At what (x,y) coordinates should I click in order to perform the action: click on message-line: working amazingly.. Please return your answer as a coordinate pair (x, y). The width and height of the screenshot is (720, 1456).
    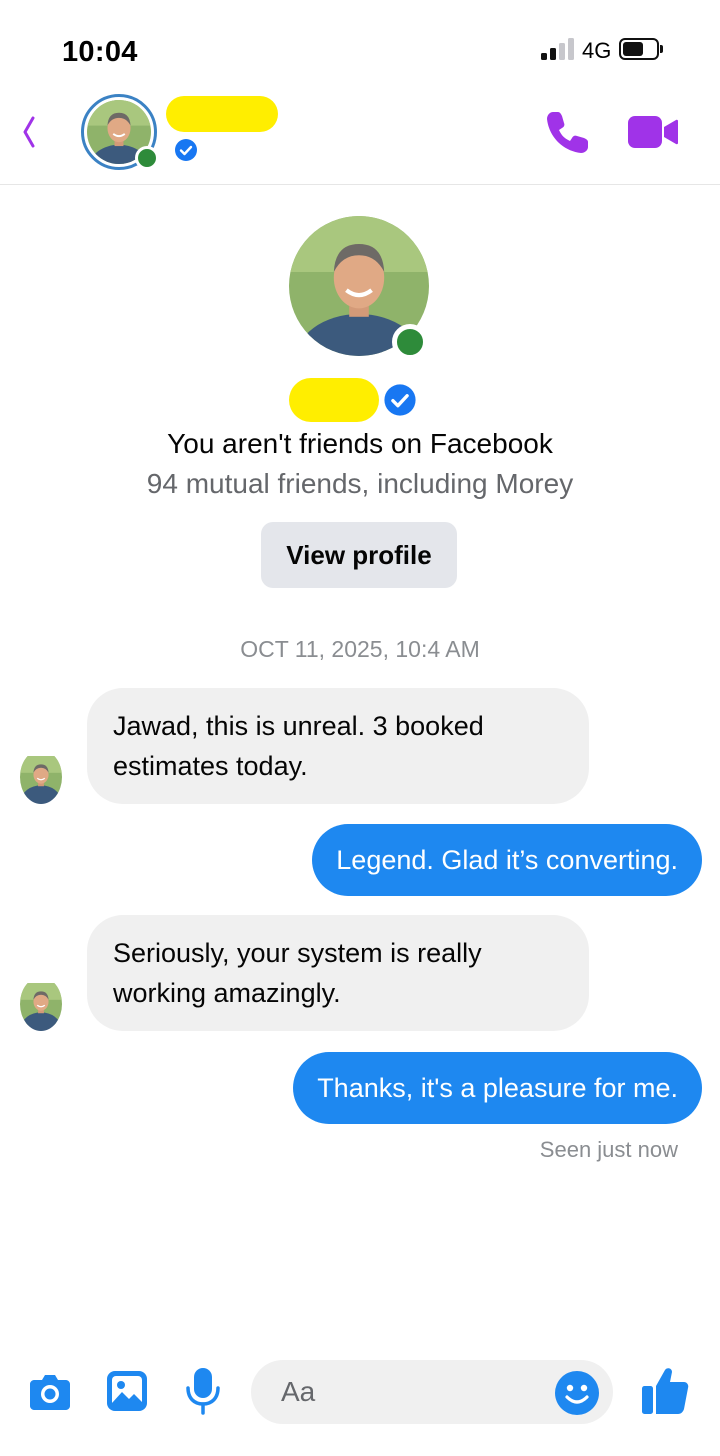
    Looking at the image, I should click on (227, 993).